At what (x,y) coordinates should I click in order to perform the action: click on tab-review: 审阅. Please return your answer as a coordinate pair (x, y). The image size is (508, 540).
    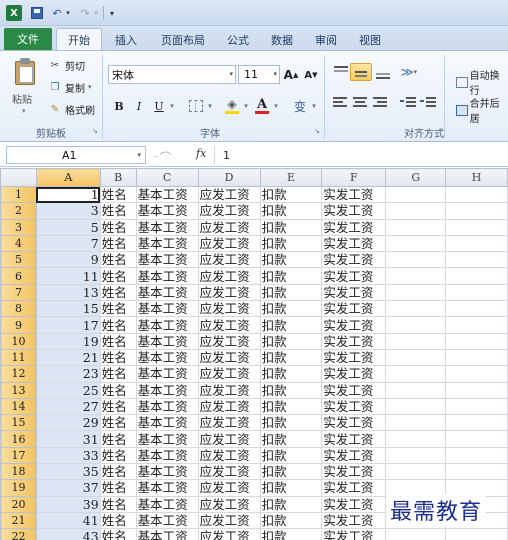
    Looking at the image, I should click on (326, 40).